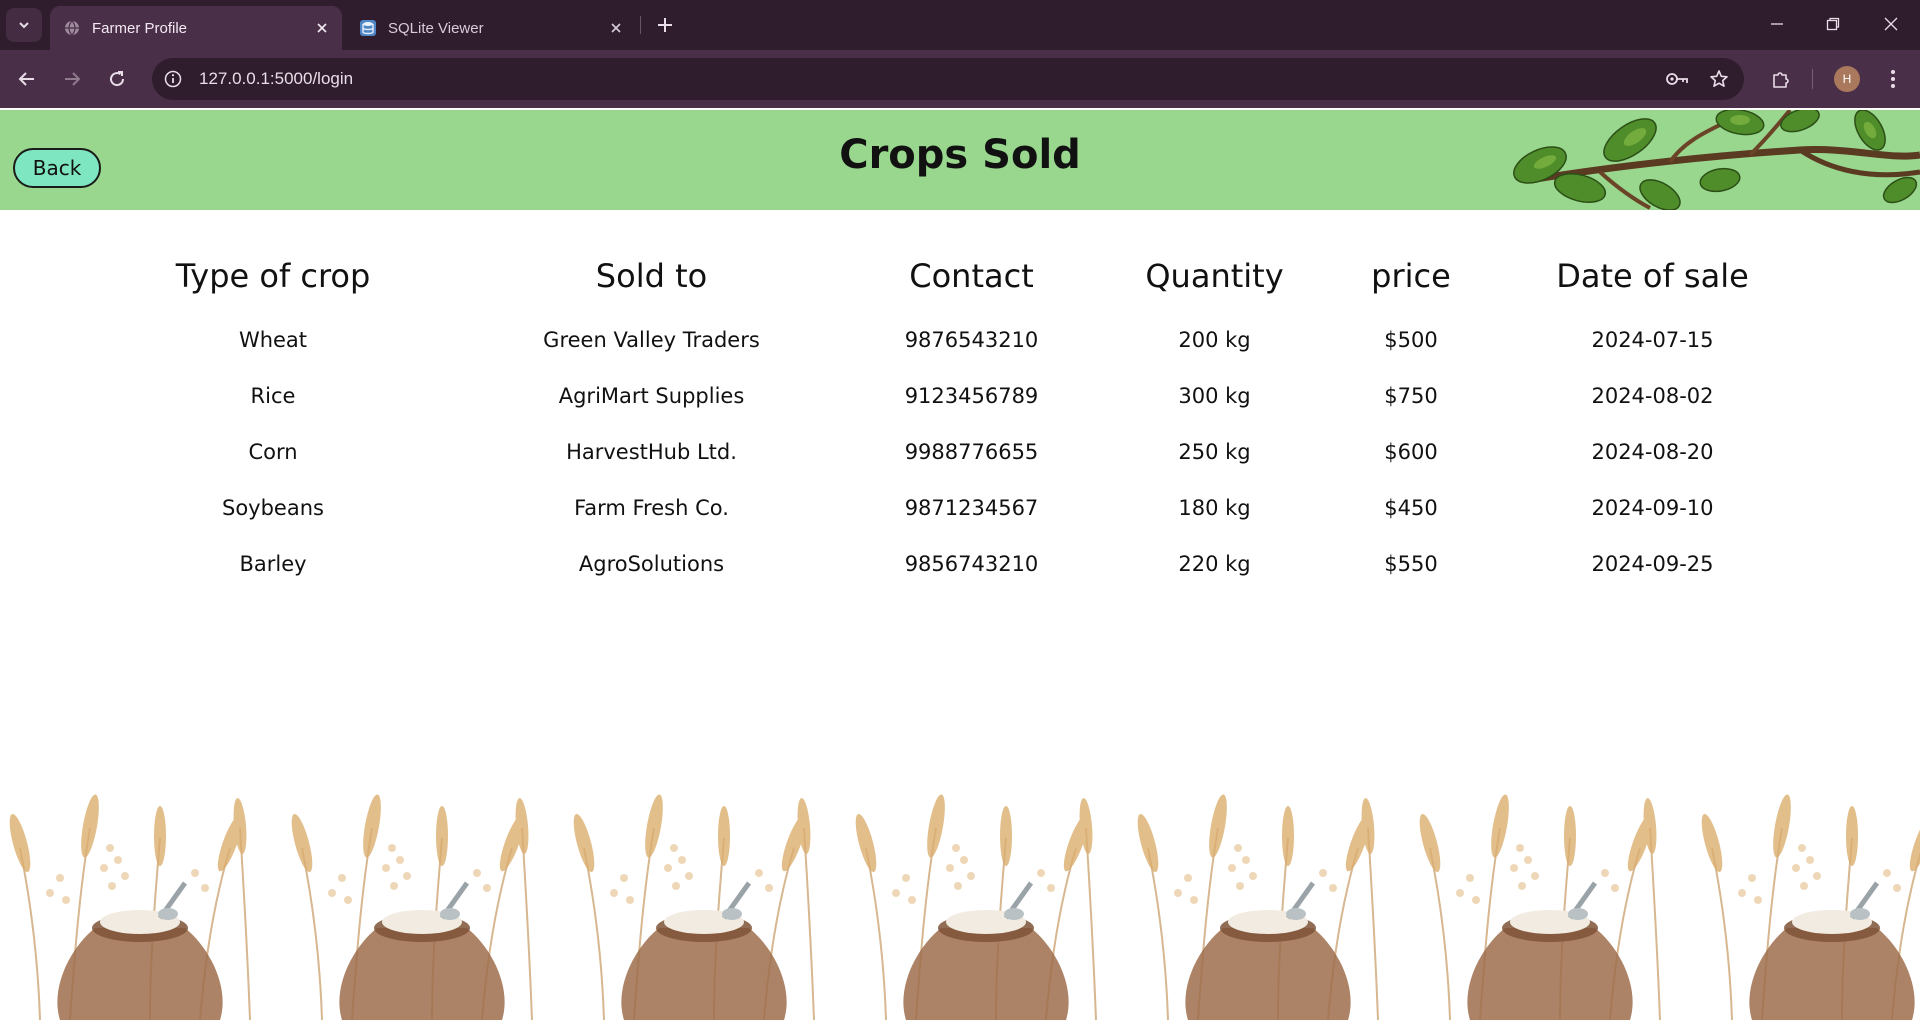  I want to click on crop-type-cell: Wheat, so click(273, 340).